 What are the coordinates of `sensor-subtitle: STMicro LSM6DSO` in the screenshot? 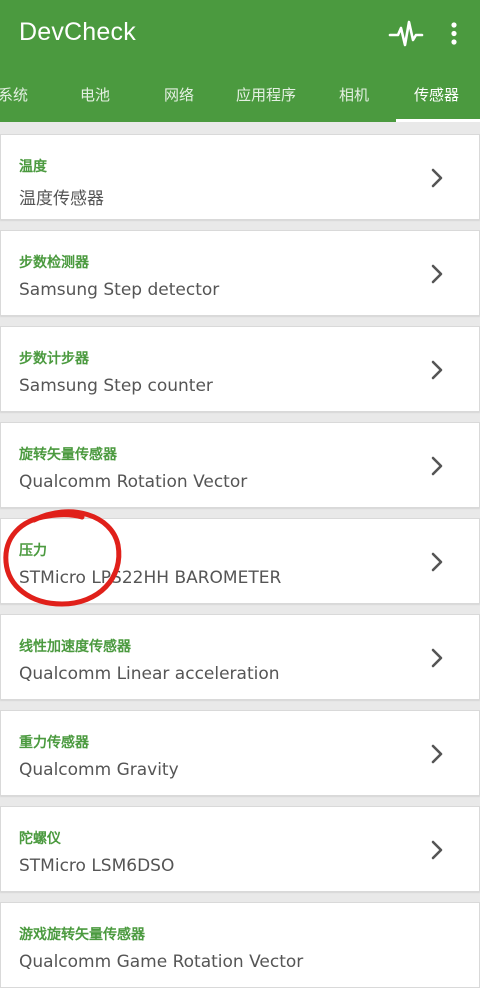 It's located at (97, 866).